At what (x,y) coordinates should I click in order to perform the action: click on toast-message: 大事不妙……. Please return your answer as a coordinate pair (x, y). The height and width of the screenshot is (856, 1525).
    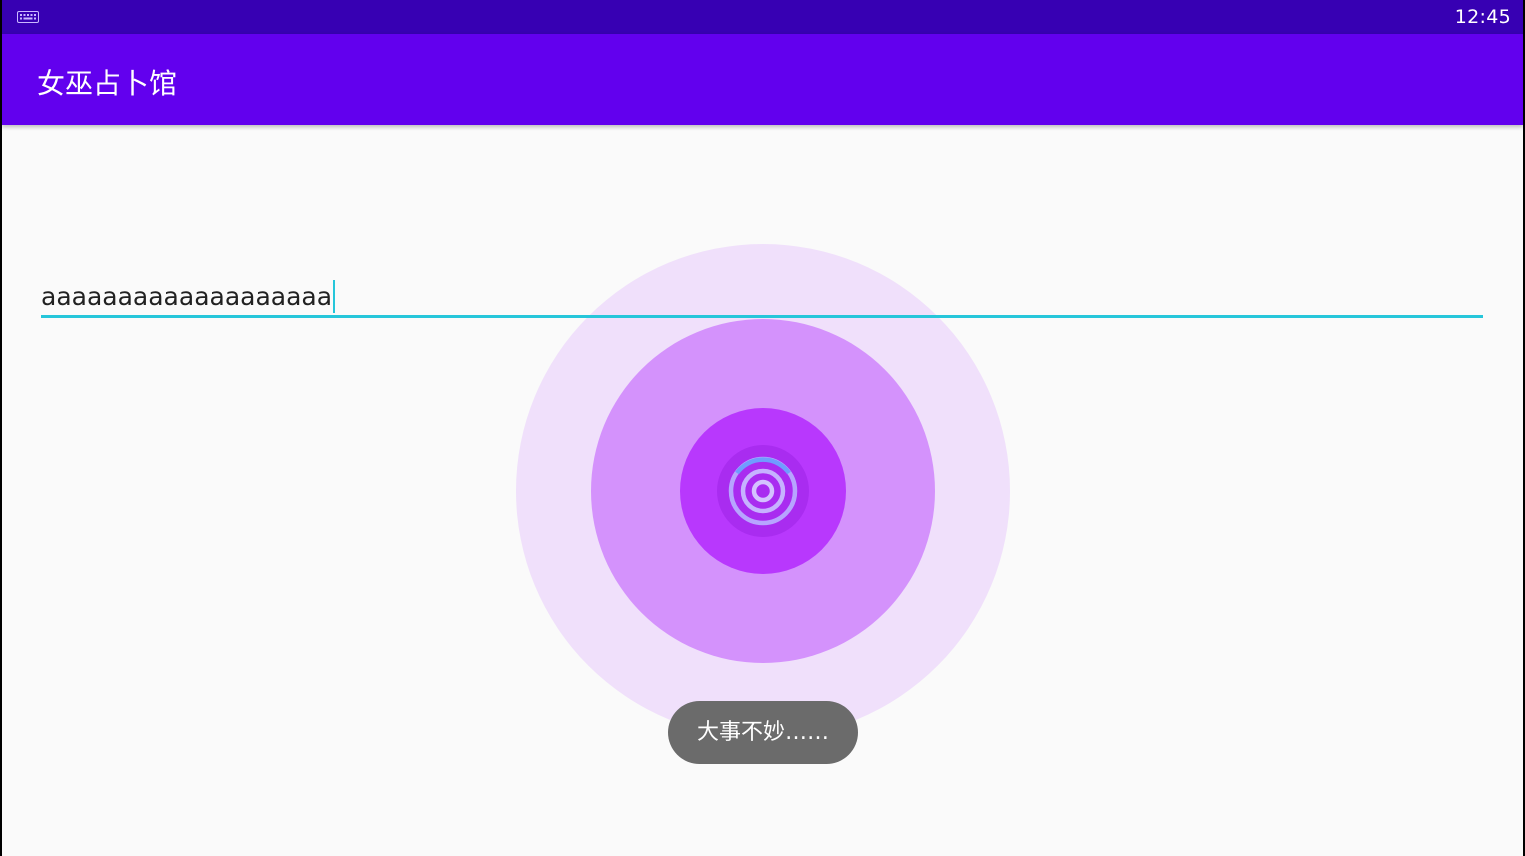
    Looking at the image, I should click on (763, 732).